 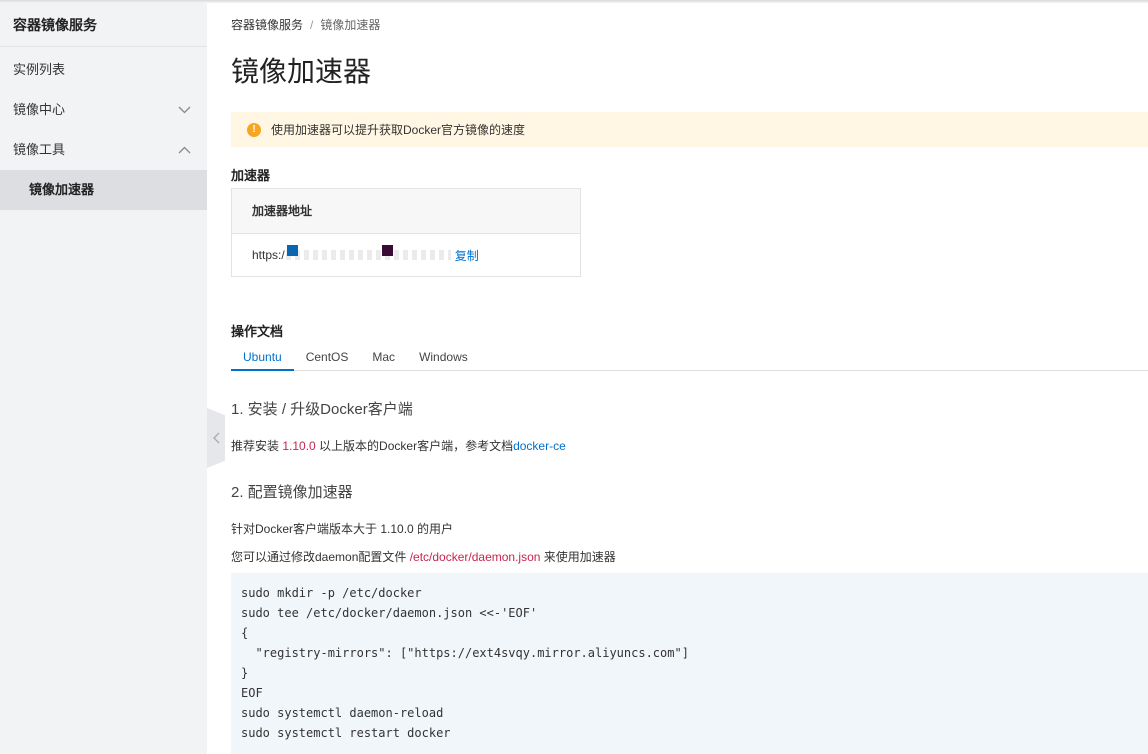 What do you see at coordinates (414, 446) in the screenshot?
I see `step1-text-b: 以上版本的Docker客户端，参考文档` at bounding box center [414, 446].